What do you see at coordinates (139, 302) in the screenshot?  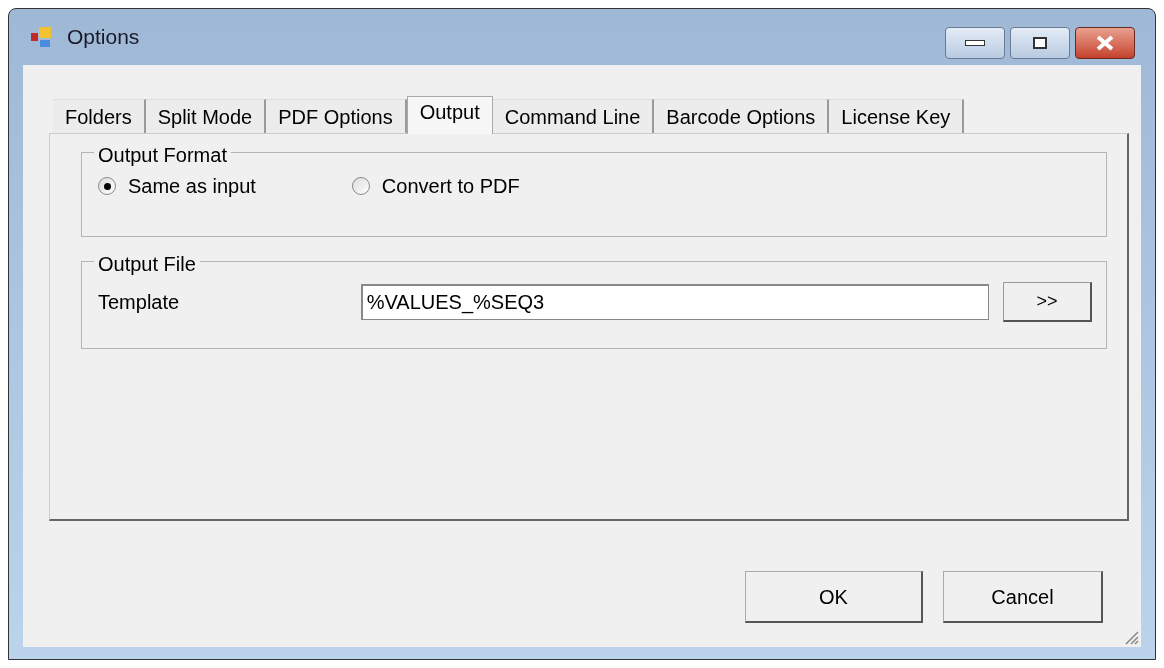 I see `template-label: Template` at bounding box center [139, 302].